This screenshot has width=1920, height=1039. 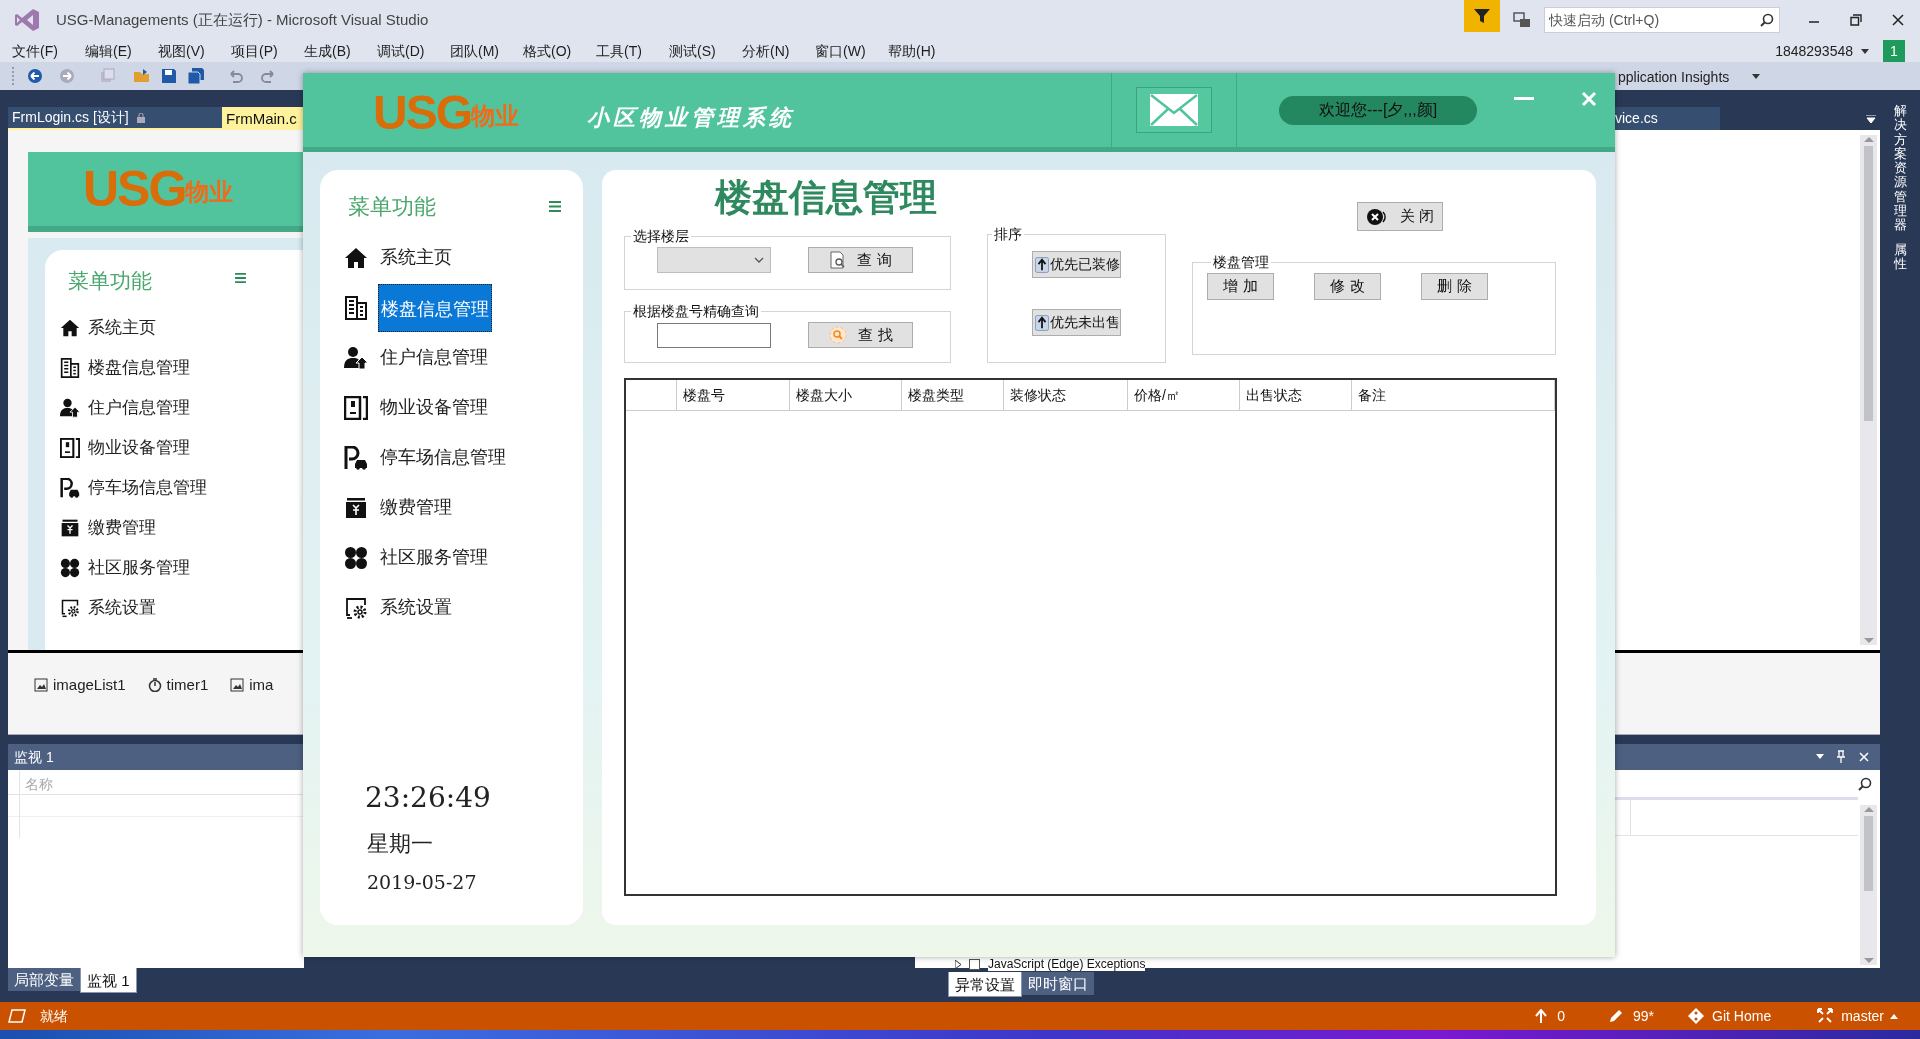 I want to click on menu-title: 菜单功能, so click(x=392, y=207).